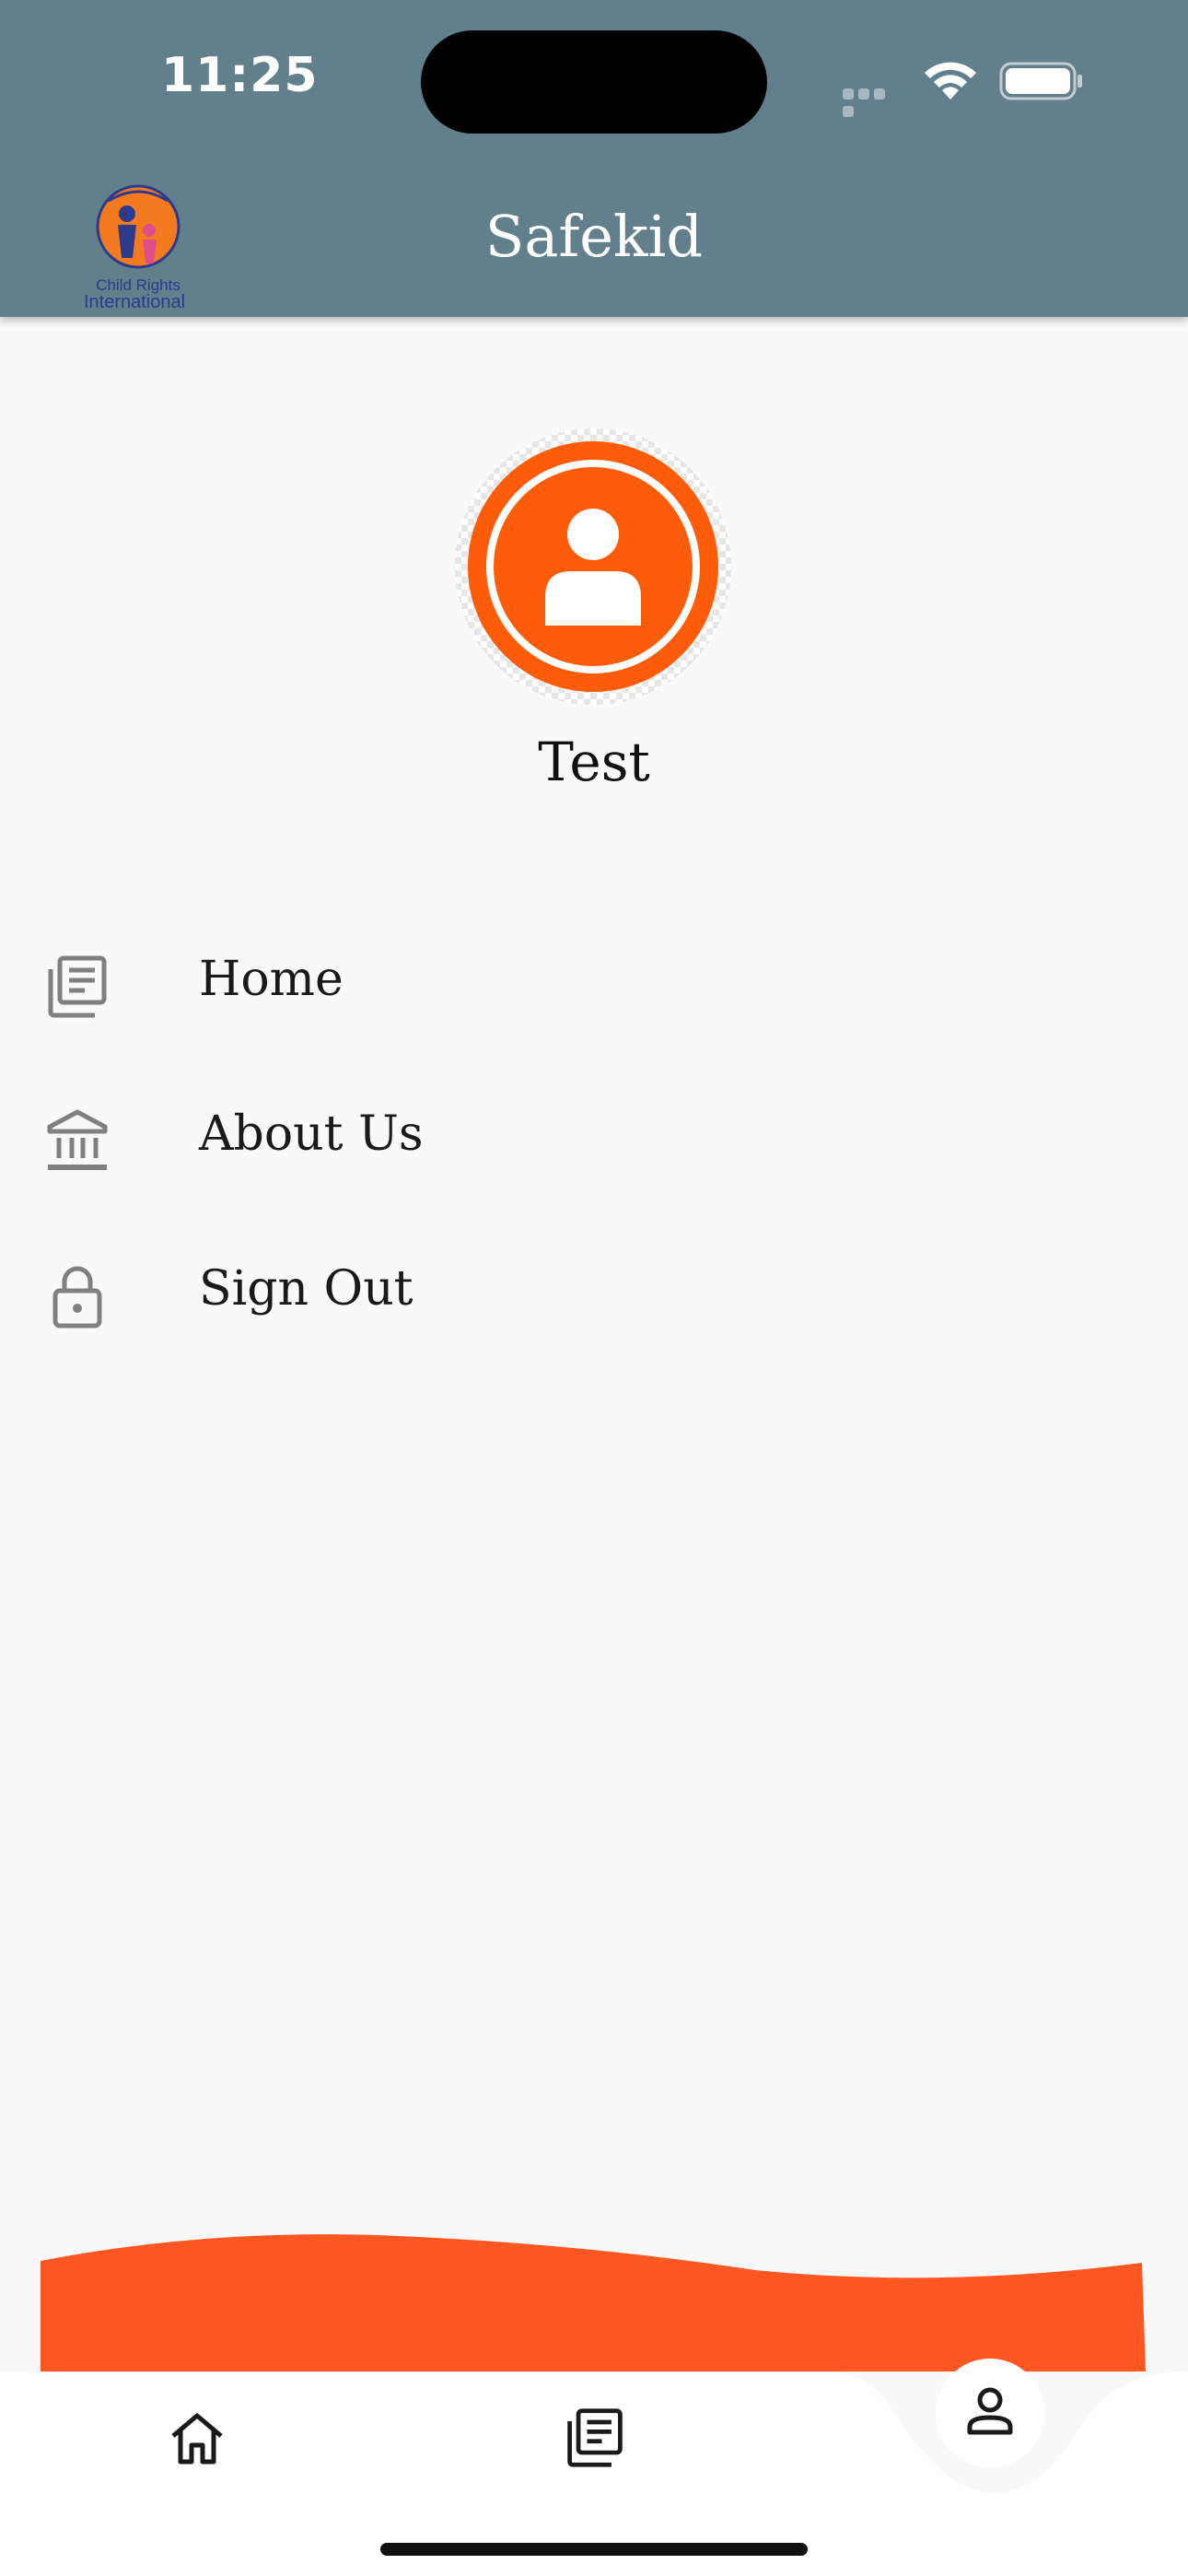 The width and height of the screenshot is (1188, 2576). I want to click on profile-nav-button, so click(990, 2413).